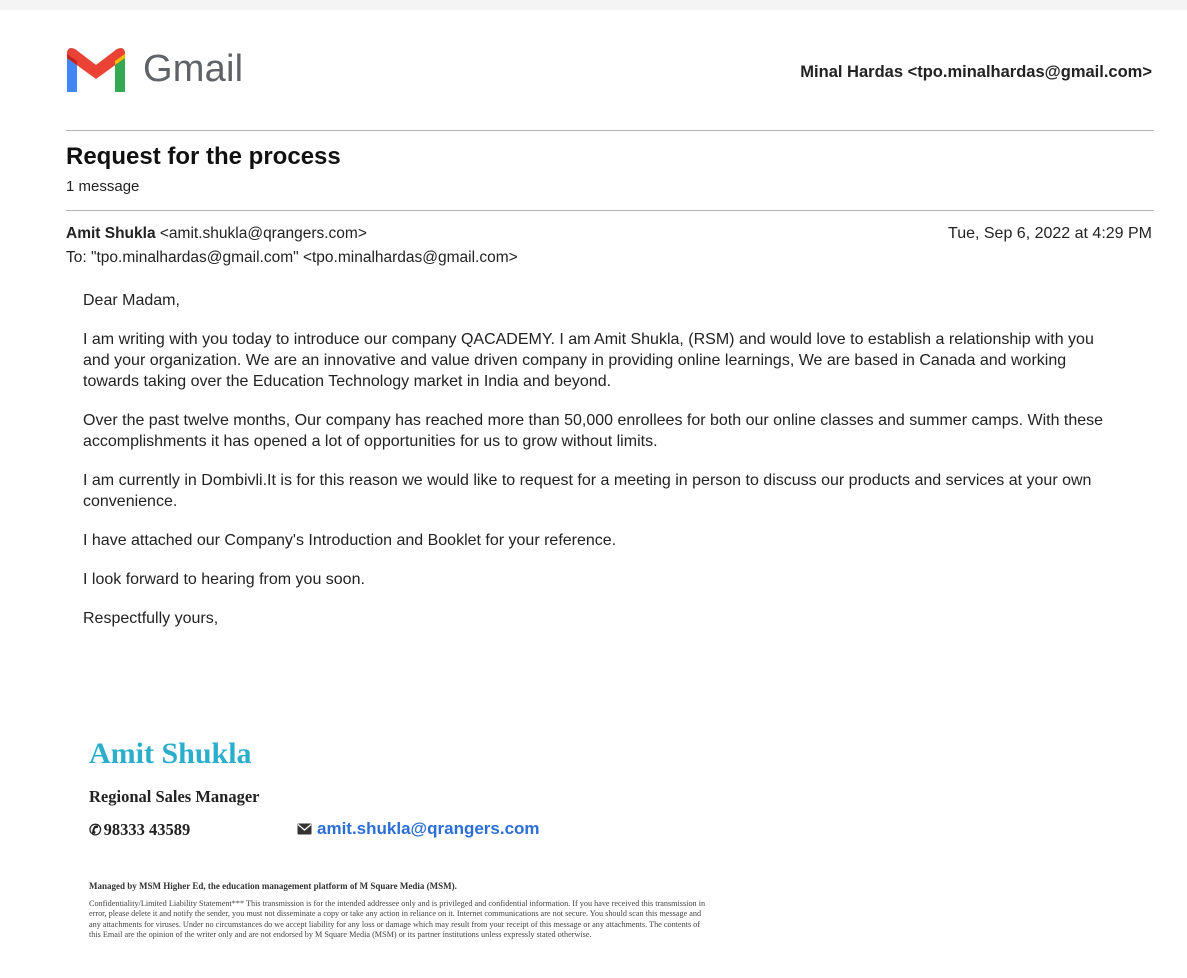 The height and width of the screenshot is (978, 1187). Describe the element at coordinates (111, 233) in the screenshot. I see `sender-name: Amit Shukla` at that location.